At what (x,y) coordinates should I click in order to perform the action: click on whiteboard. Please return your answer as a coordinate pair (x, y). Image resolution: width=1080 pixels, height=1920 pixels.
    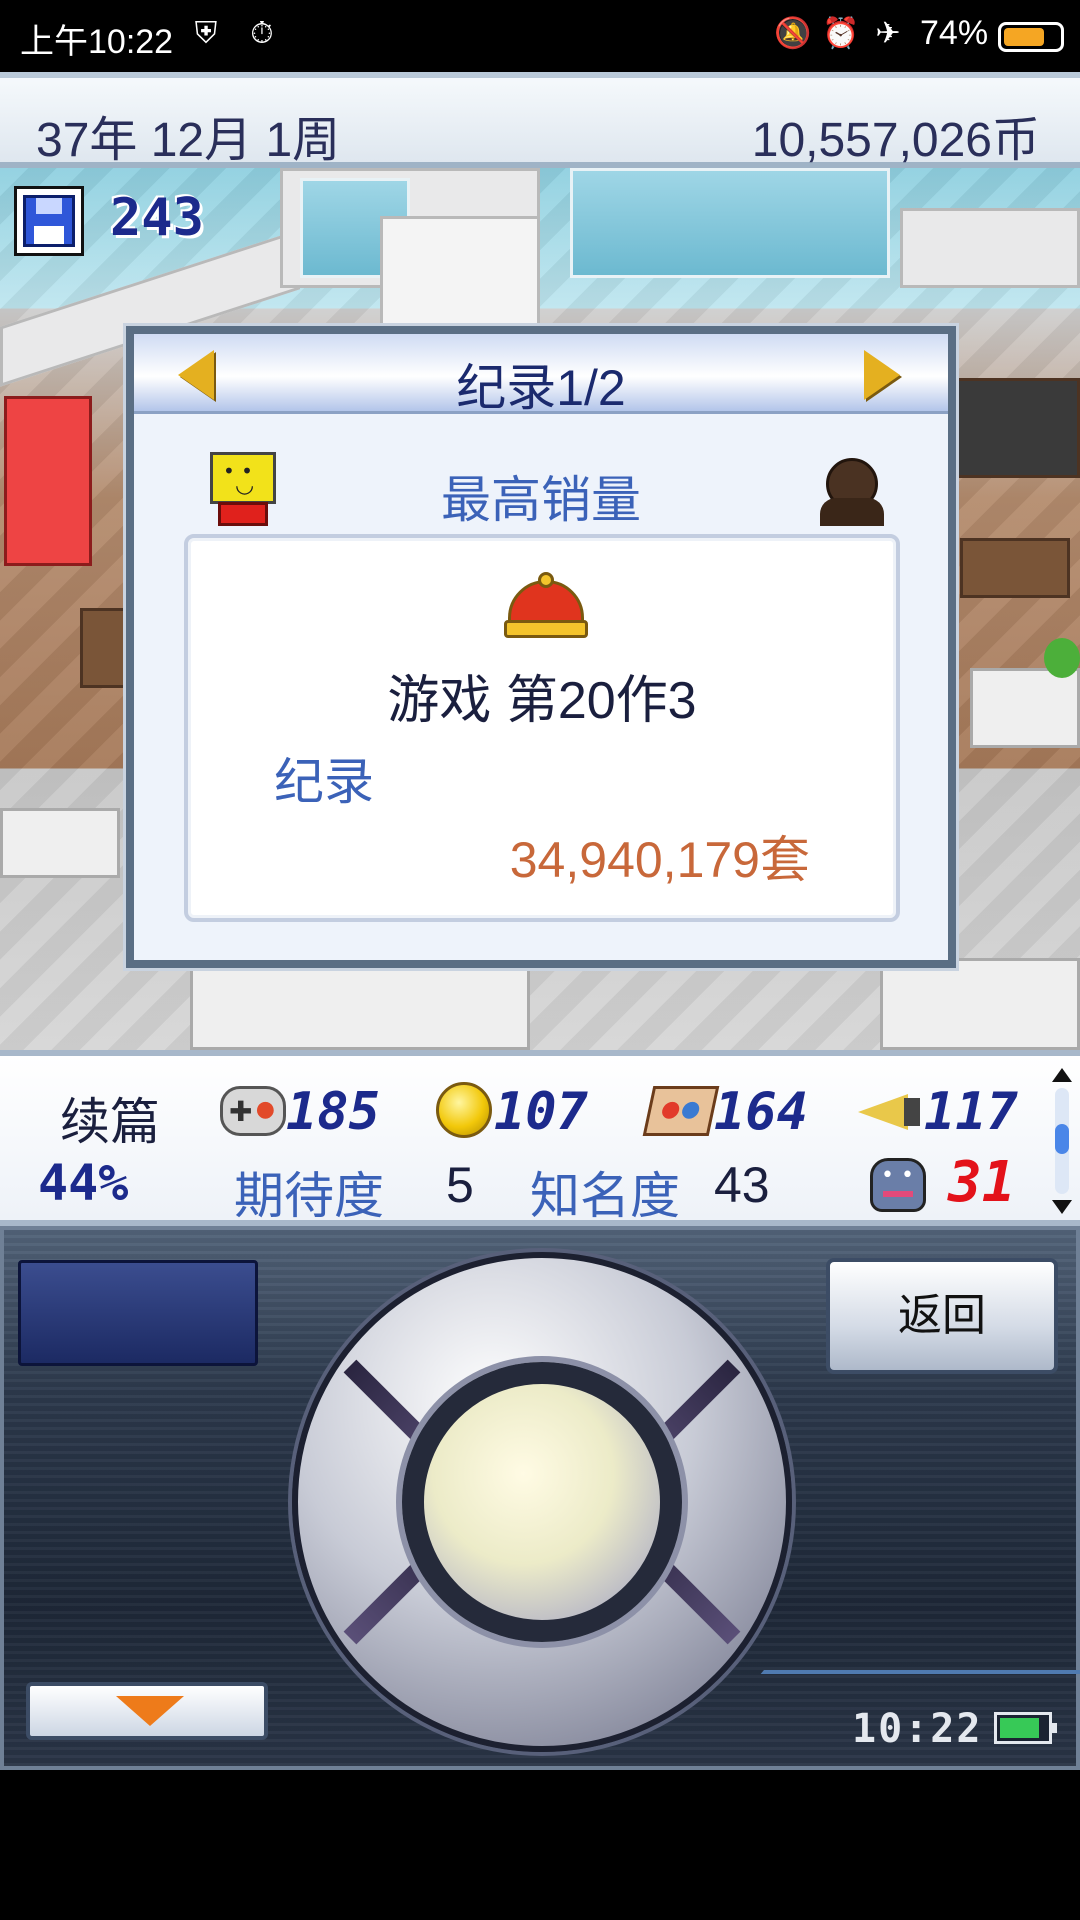
    Looking at the image, I should click on (460, 271).